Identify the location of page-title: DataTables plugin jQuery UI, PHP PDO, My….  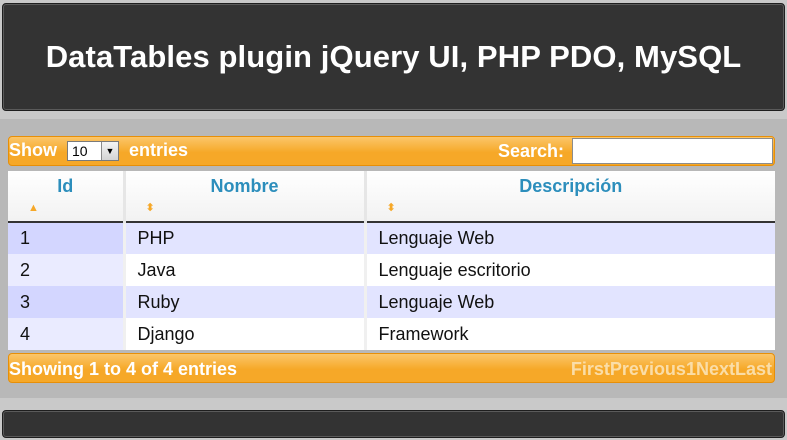
(393, 56).